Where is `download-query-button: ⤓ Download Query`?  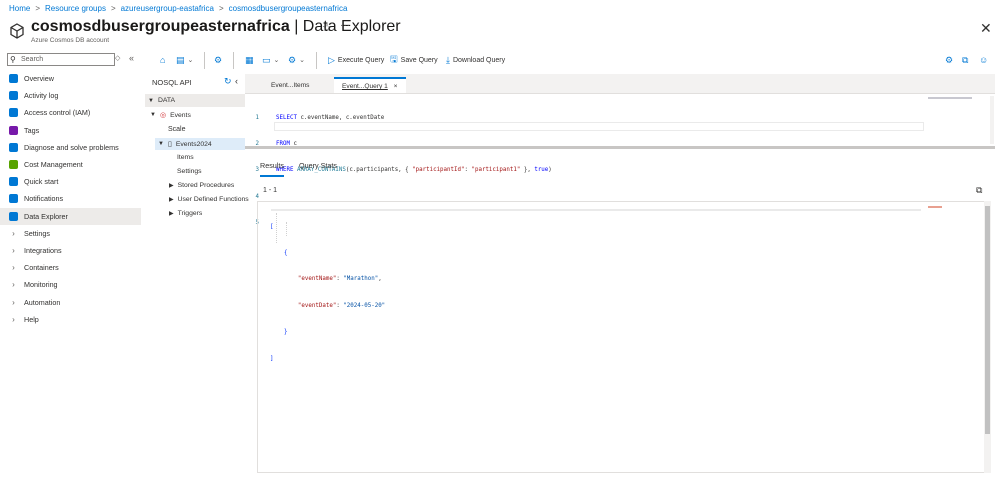
download-query-button: ⤓ Download Query is located at coordinates (475, 60).